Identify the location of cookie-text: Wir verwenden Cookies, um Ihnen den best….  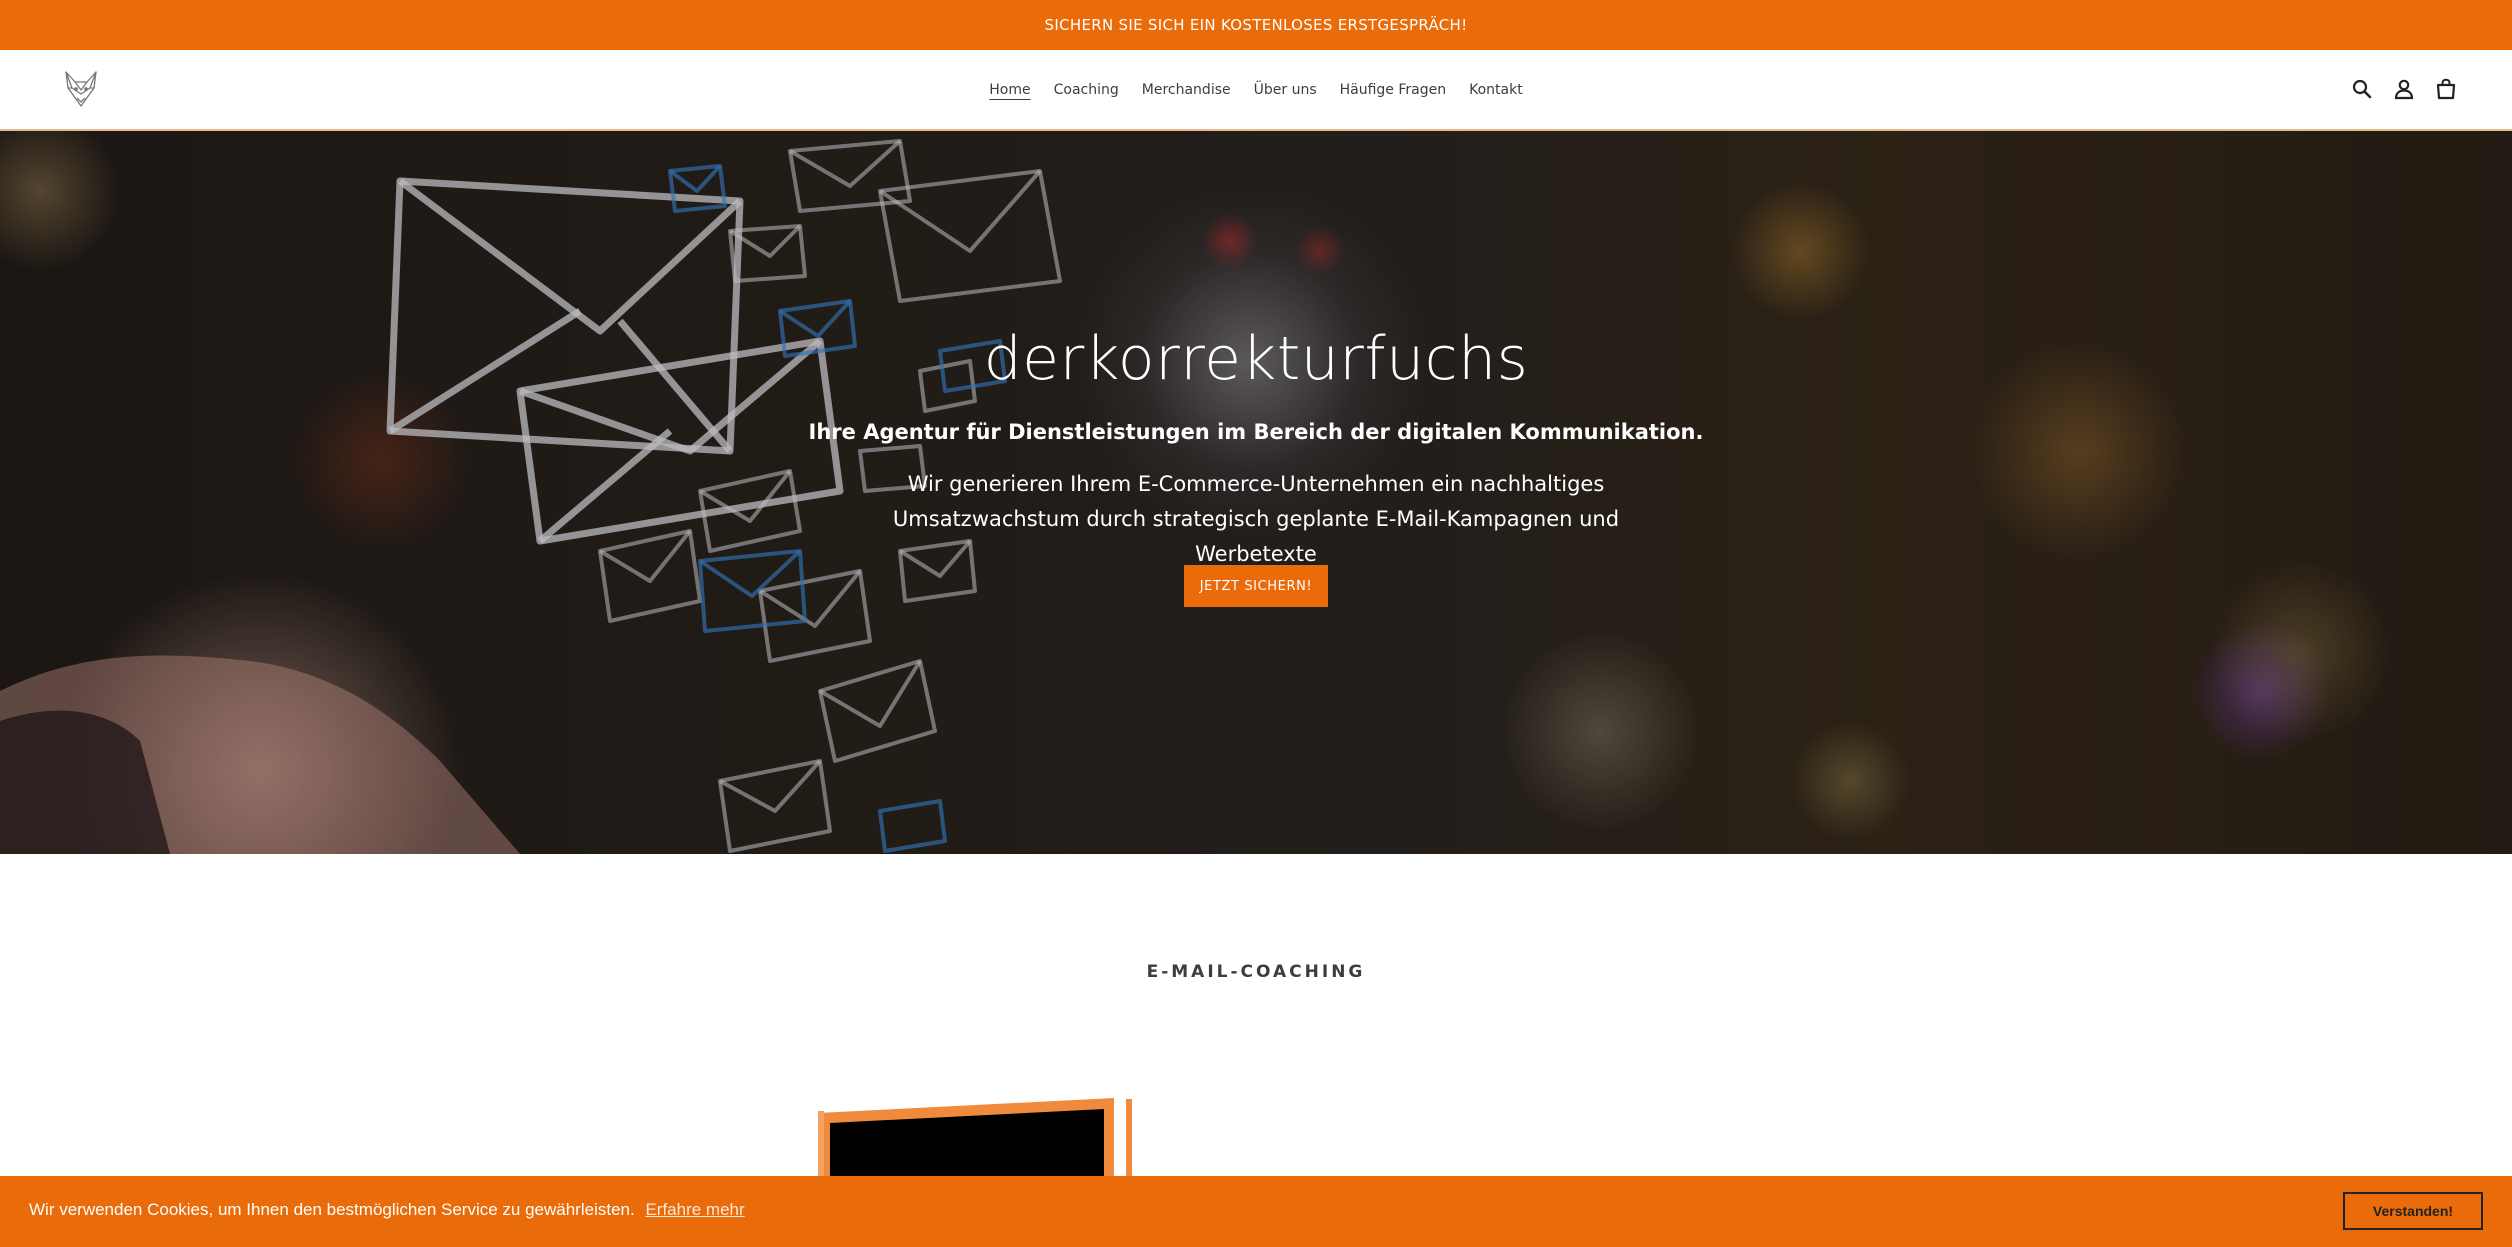
(332, 1209).